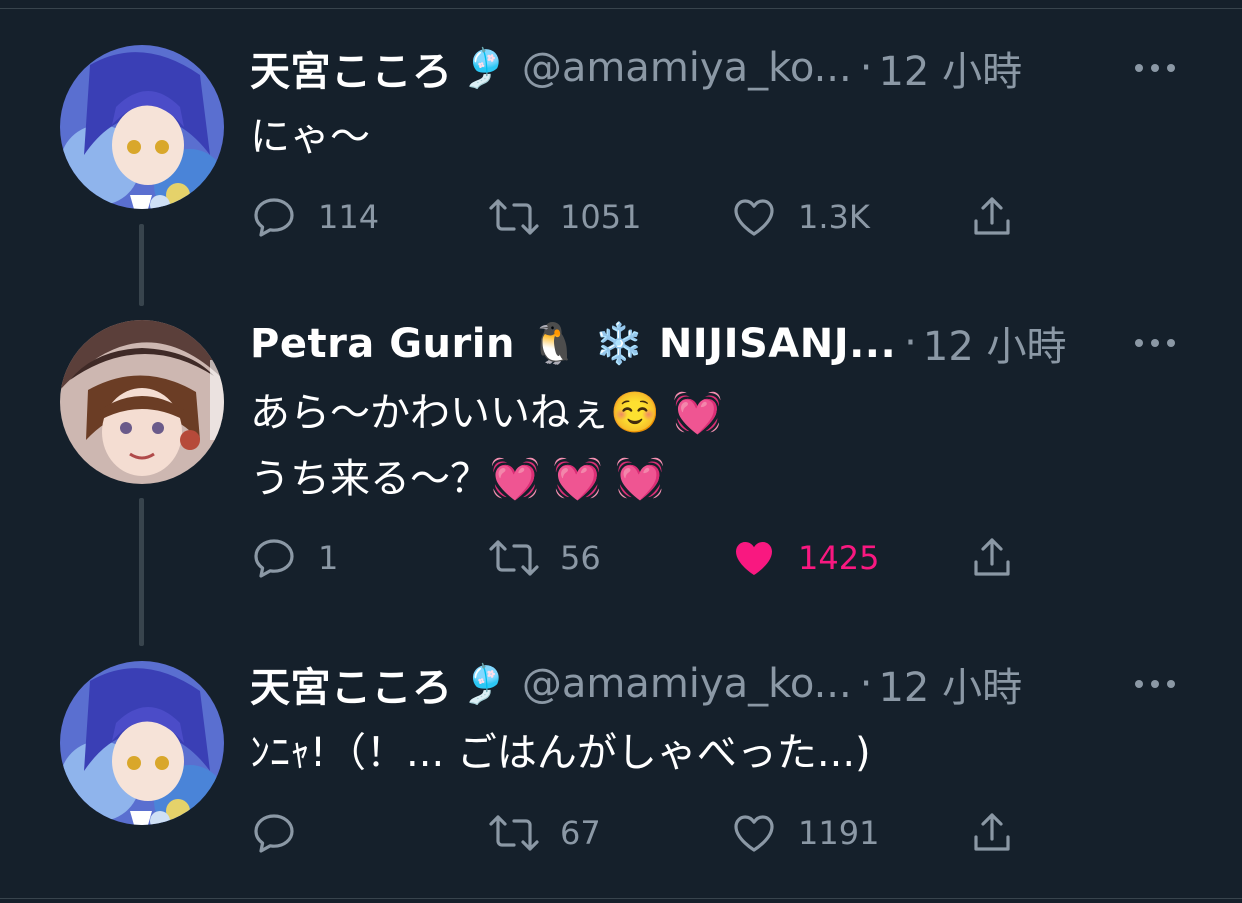  I want to click on reply-button, so click(284, 833).